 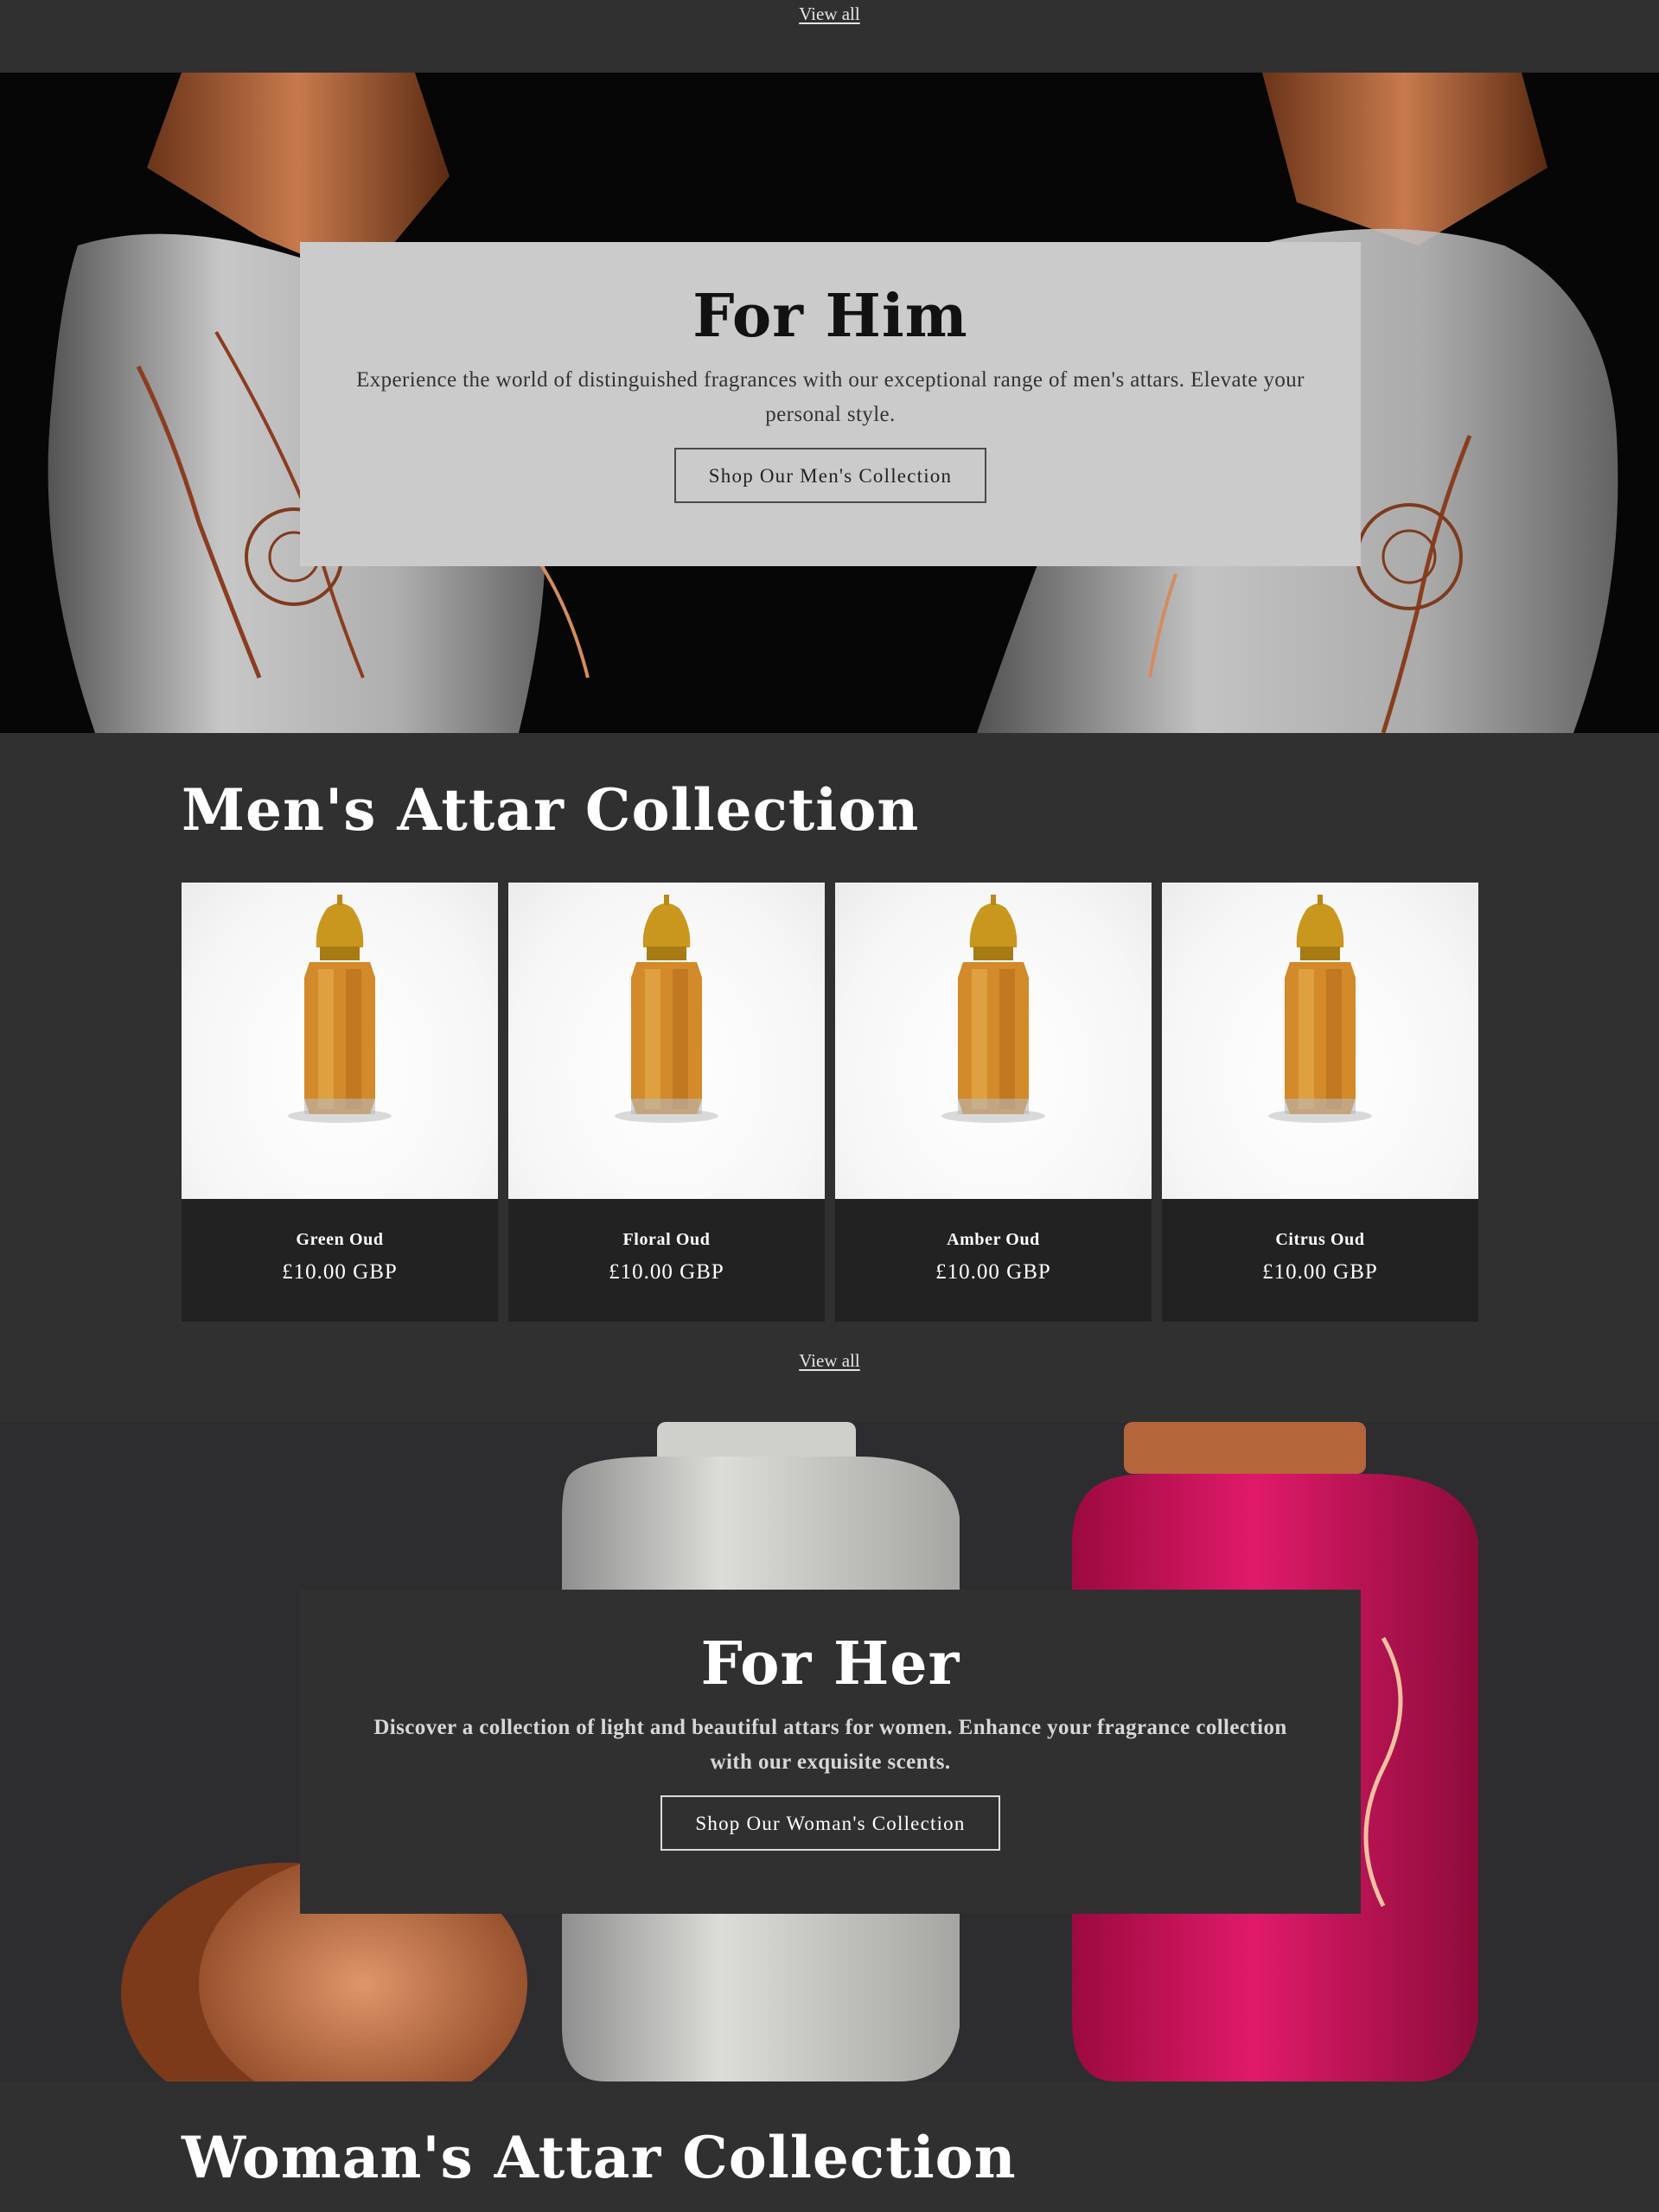 I want to click on product-card: Floral Oud £10.00 GBP, so click(x=666, y=1103).